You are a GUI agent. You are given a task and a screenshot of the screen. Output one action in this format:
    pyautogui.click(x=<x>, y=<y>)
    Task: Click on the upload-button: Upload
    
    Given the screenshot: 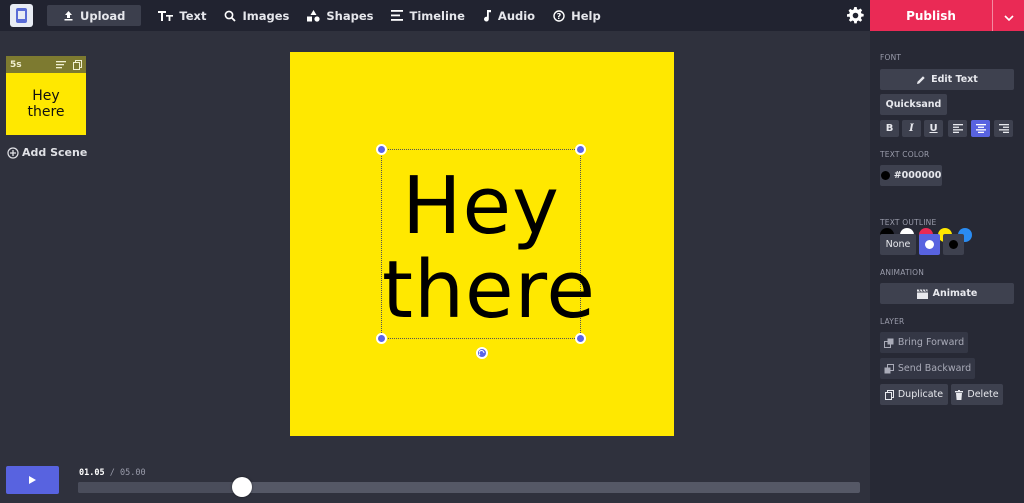 What is the action you would take?
    pyautogui.click(x=94, y=15)
    